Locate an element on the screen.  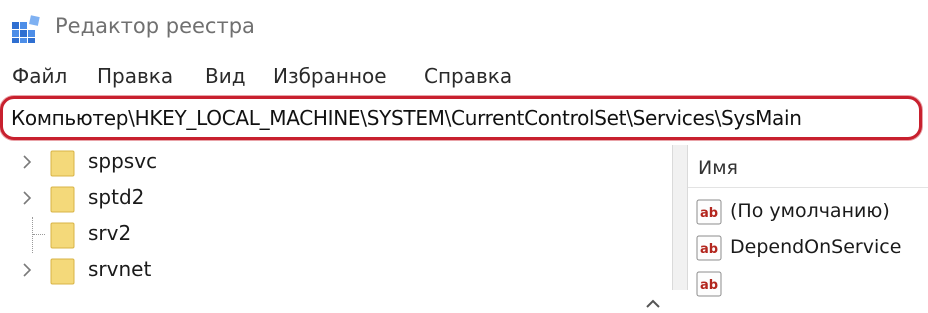
header-divider is located at coordinates (808, 187).